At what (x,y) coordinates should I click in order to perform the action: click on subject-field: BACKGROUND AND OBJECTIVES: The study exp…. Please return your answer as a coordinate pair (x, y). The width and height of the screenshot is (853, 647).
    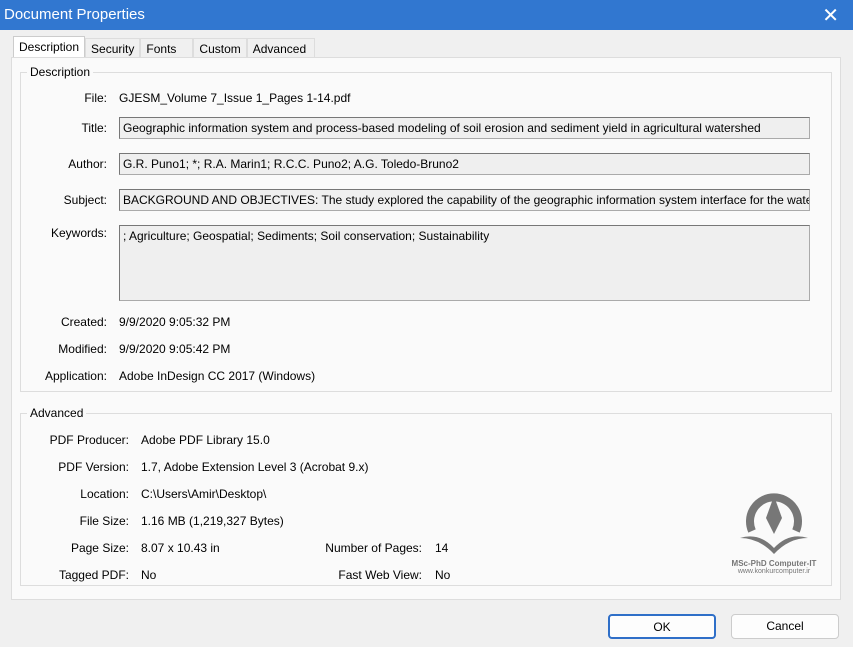
    Looking at the image, I should click on (464, 200).